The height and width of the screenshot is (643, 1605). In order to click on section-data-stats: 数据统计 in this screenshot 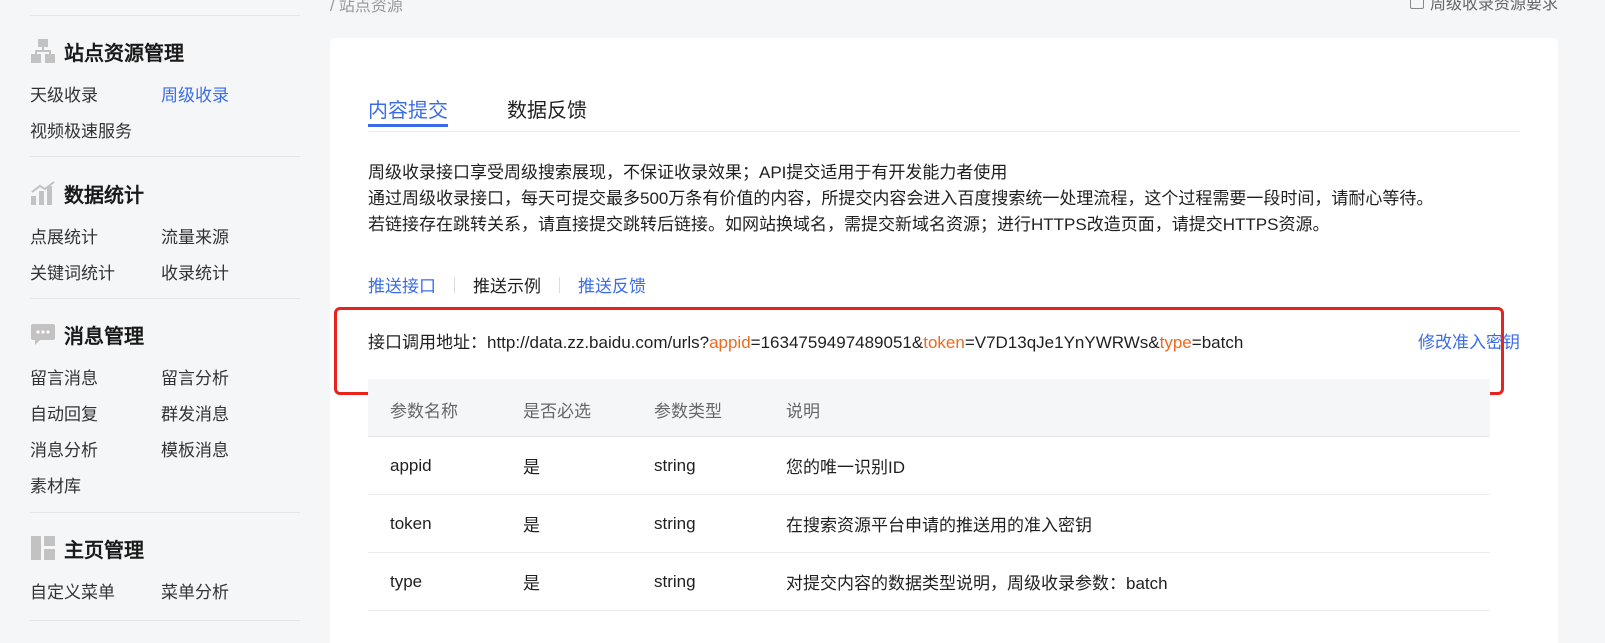, I will do `click(87, 193)`.